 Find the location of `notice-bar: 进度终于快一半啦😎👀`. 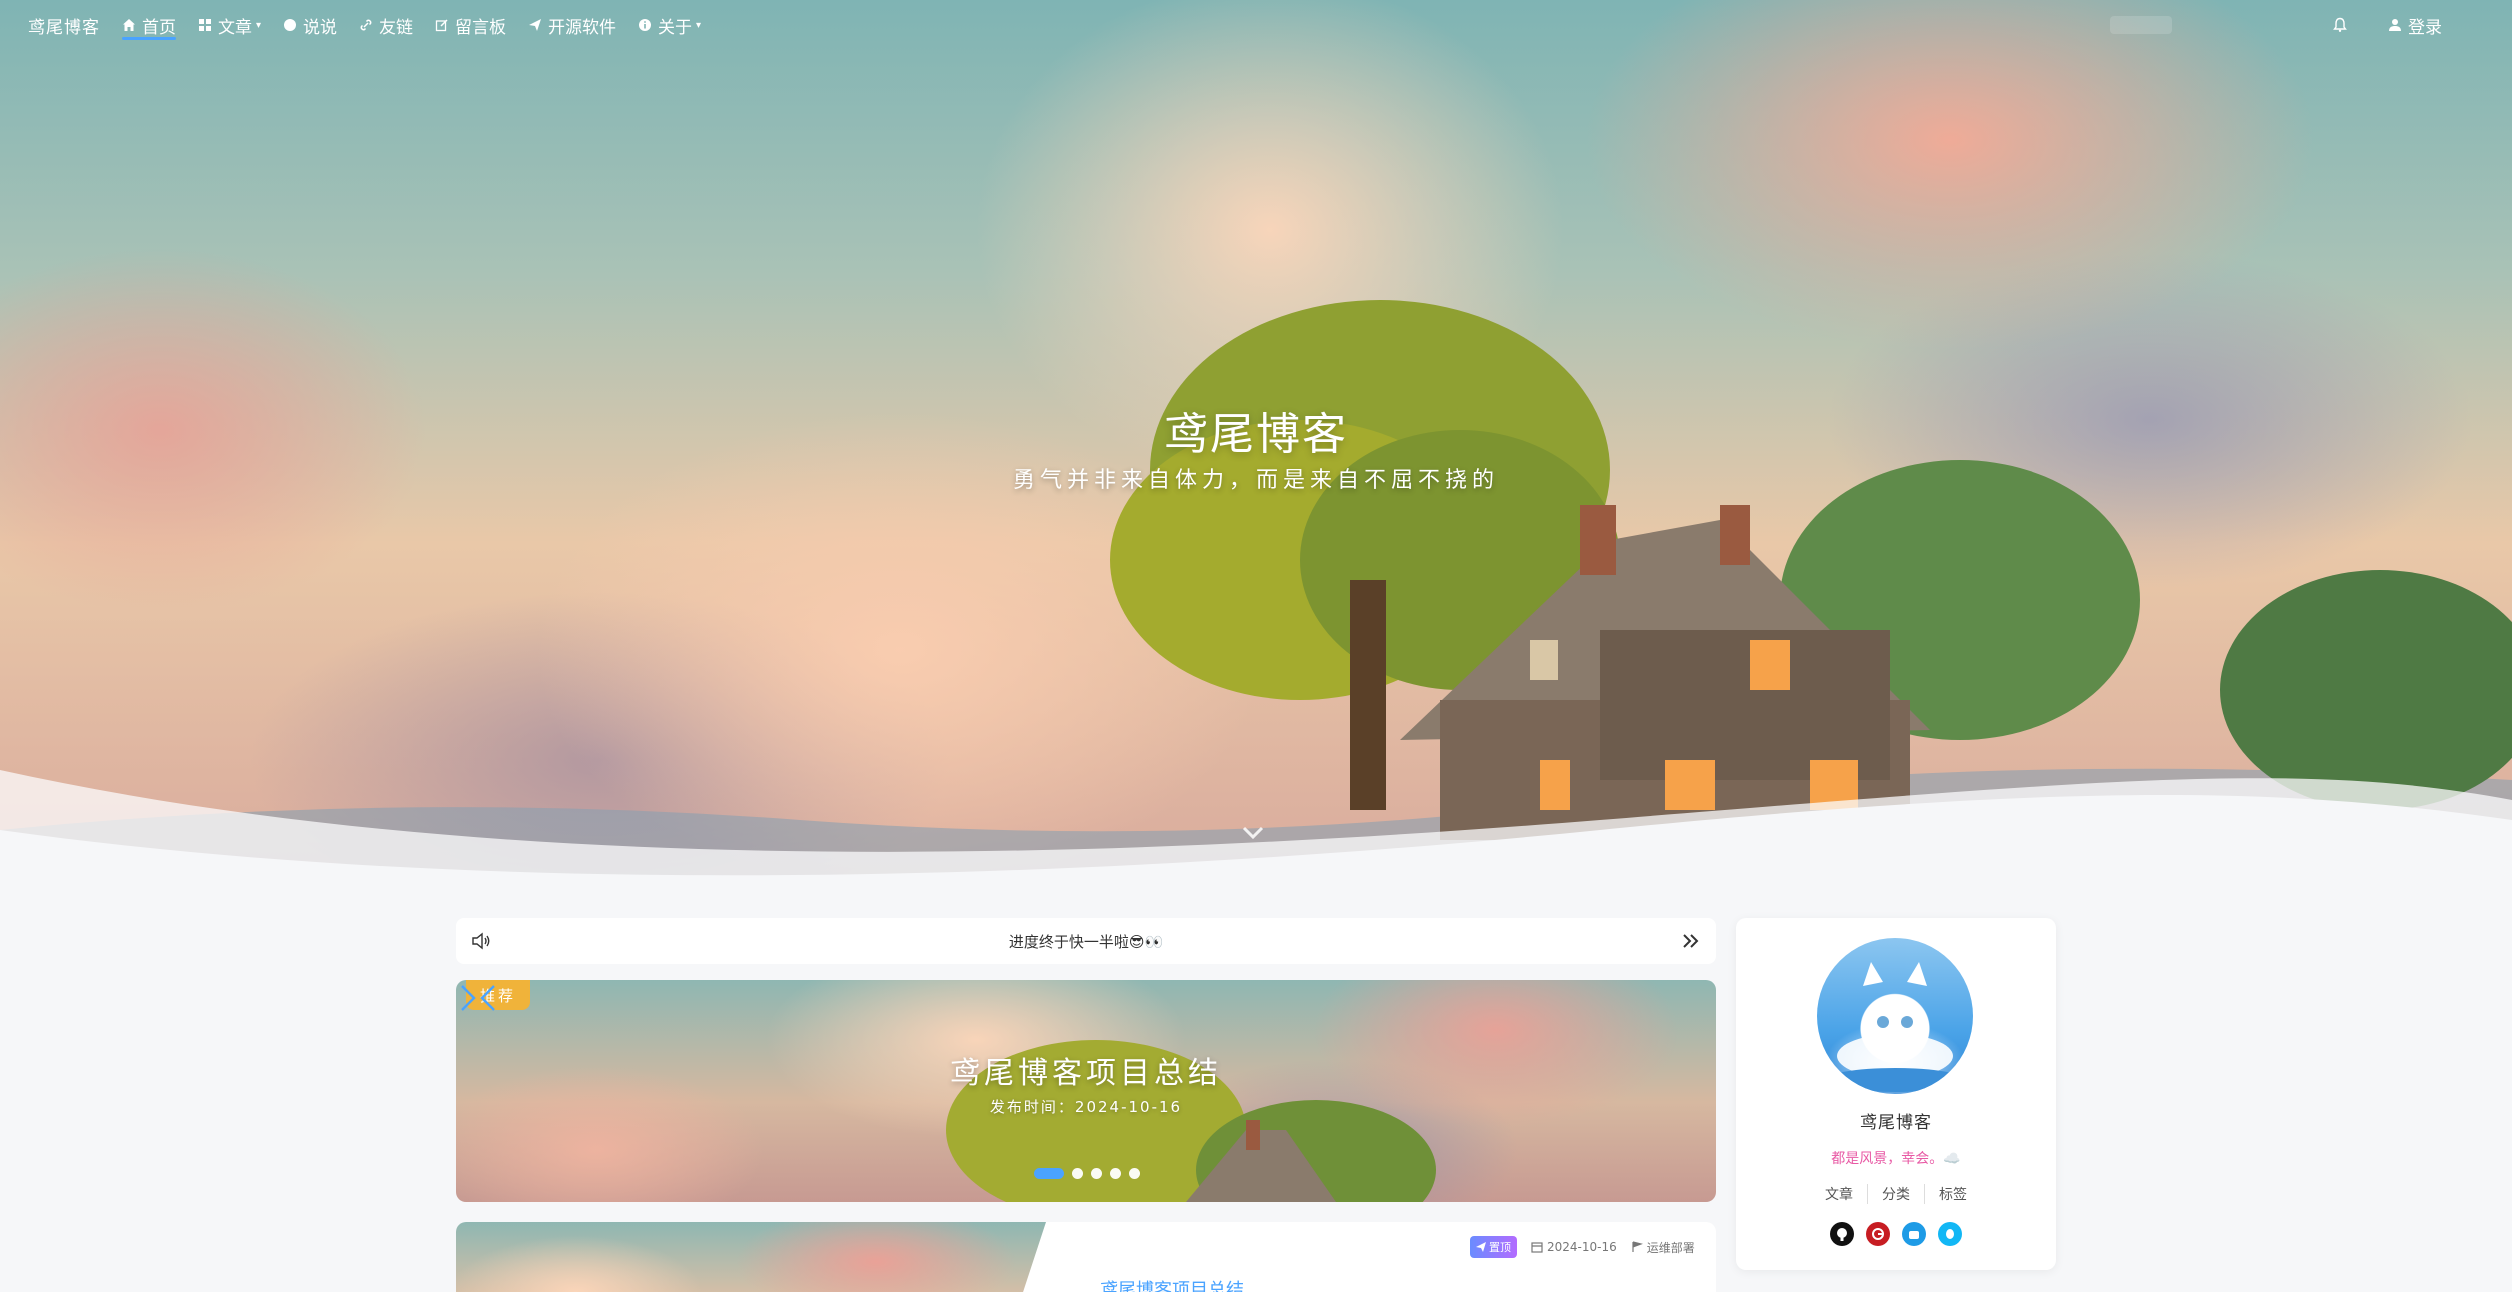

notice-bar: 进度终于快一半啦😎👀 is located at coordinates (1086, 941).